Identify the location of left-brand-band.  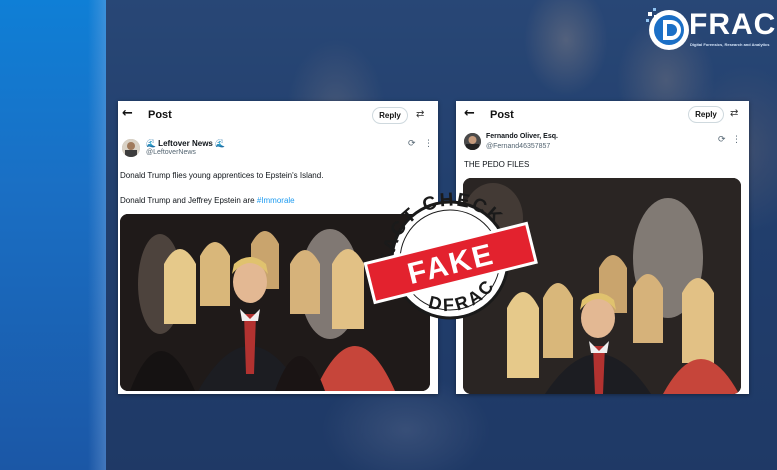
(53, 235).